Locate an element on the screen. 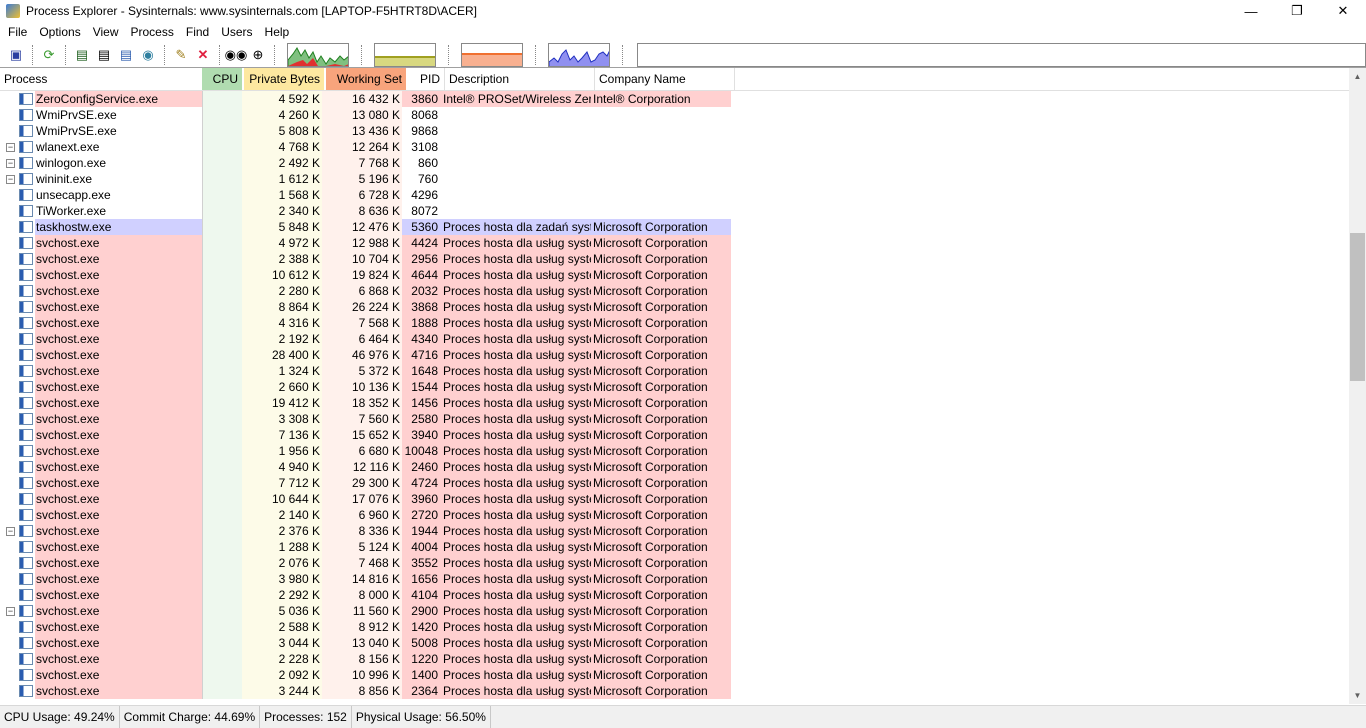  lower-pane-icon: ▤ is located at coordinates (126, 55).